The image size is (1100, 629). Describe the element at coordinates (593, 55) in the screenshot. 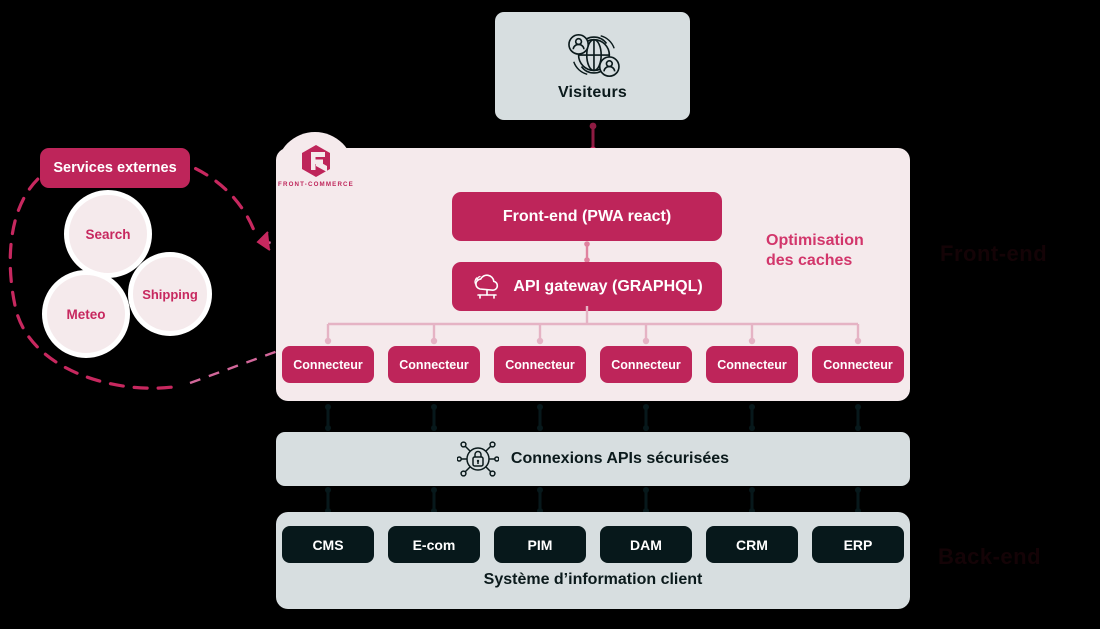

I see `globe-users-icon` at that location.